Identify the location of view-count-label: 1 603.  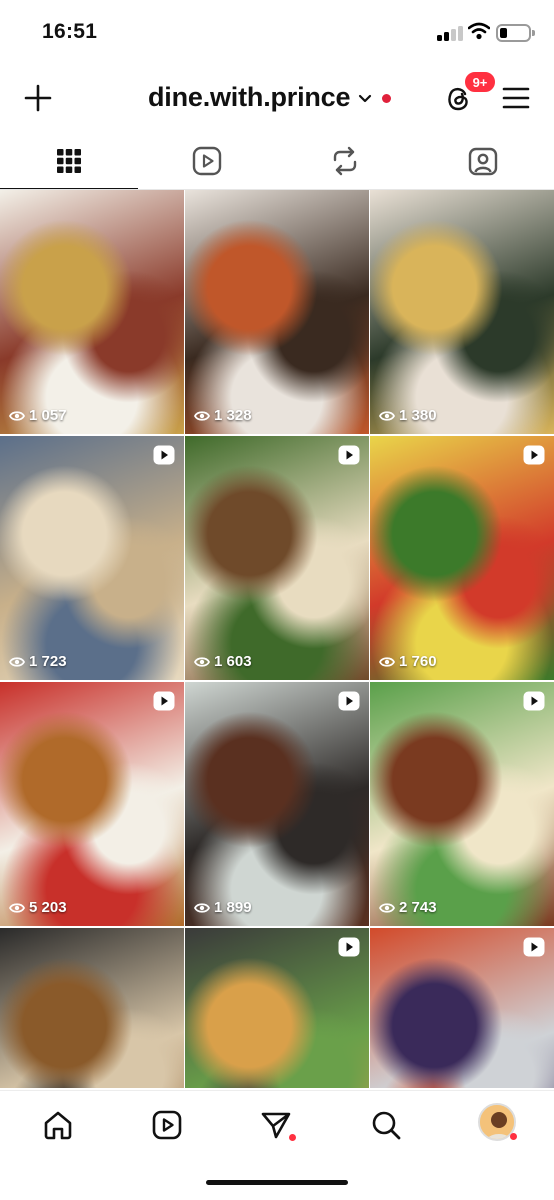
(233, 661).